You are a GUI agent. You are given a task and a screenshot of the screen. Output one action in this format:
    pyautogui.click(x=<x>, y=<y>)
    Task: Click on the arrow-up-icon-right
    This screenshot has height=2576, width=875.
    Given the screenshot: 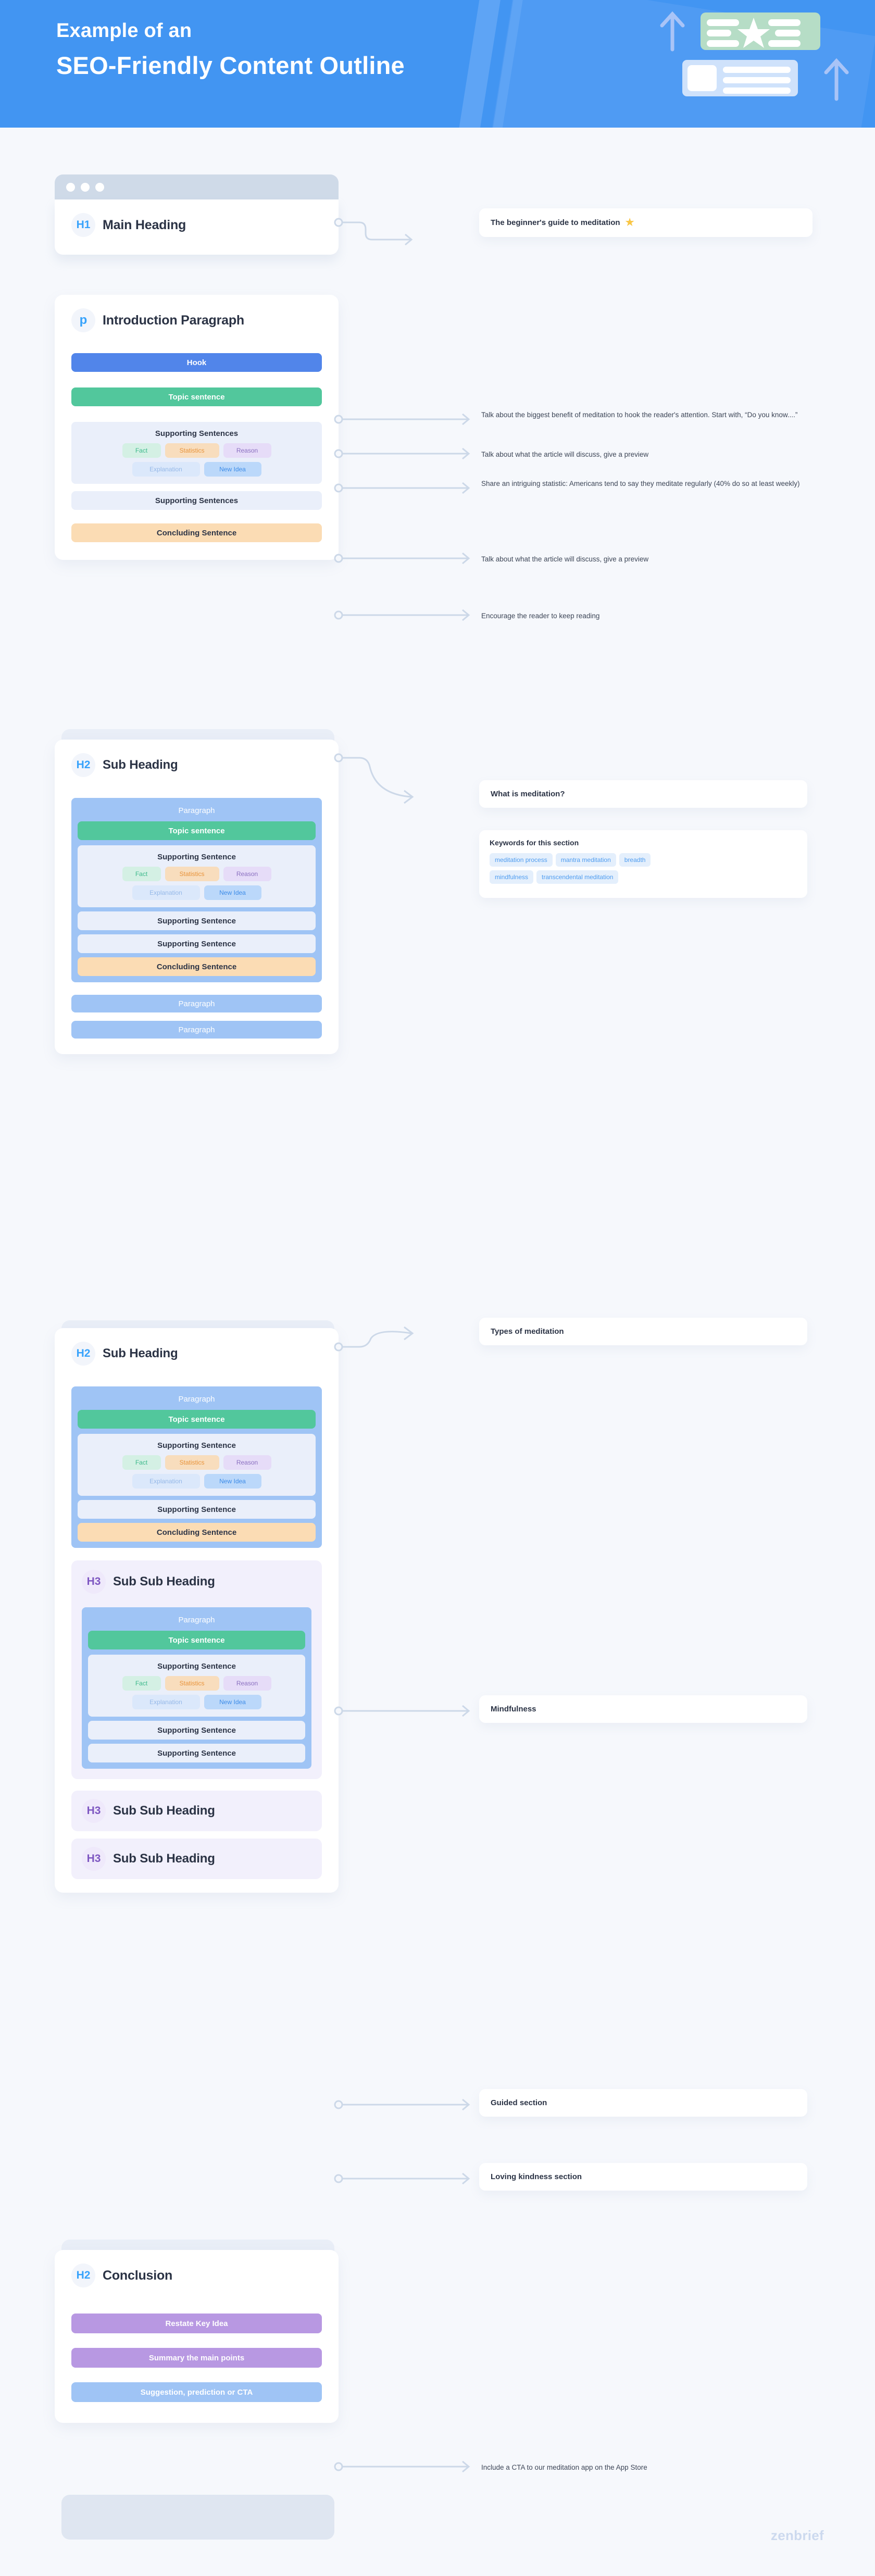 What is the action you would take?
    pyautogui.click(x=836, y=79)
    